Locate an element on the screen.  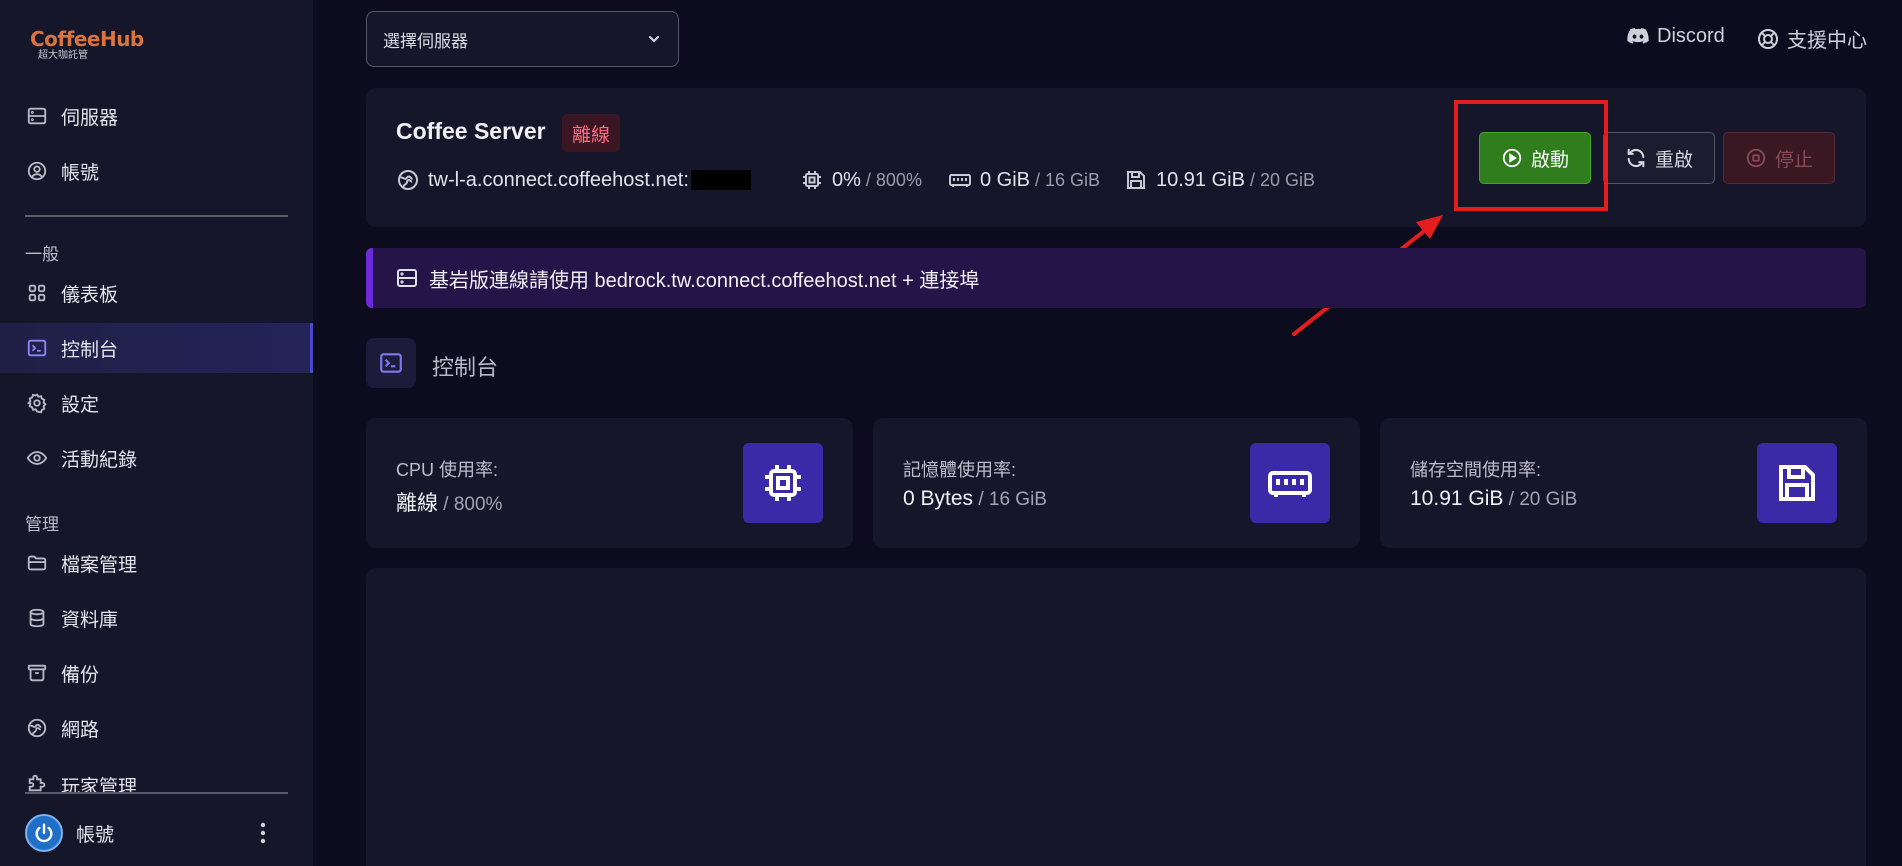
brand-tagline: 超大咖託管 is located at coordinates (63, 55).